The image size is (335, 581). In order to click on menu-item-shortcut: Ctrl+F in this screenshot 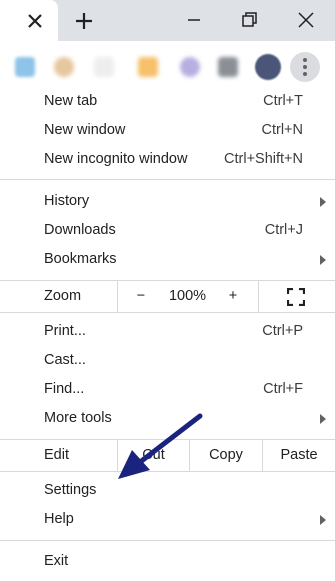, I will do `click(283, 389)`.